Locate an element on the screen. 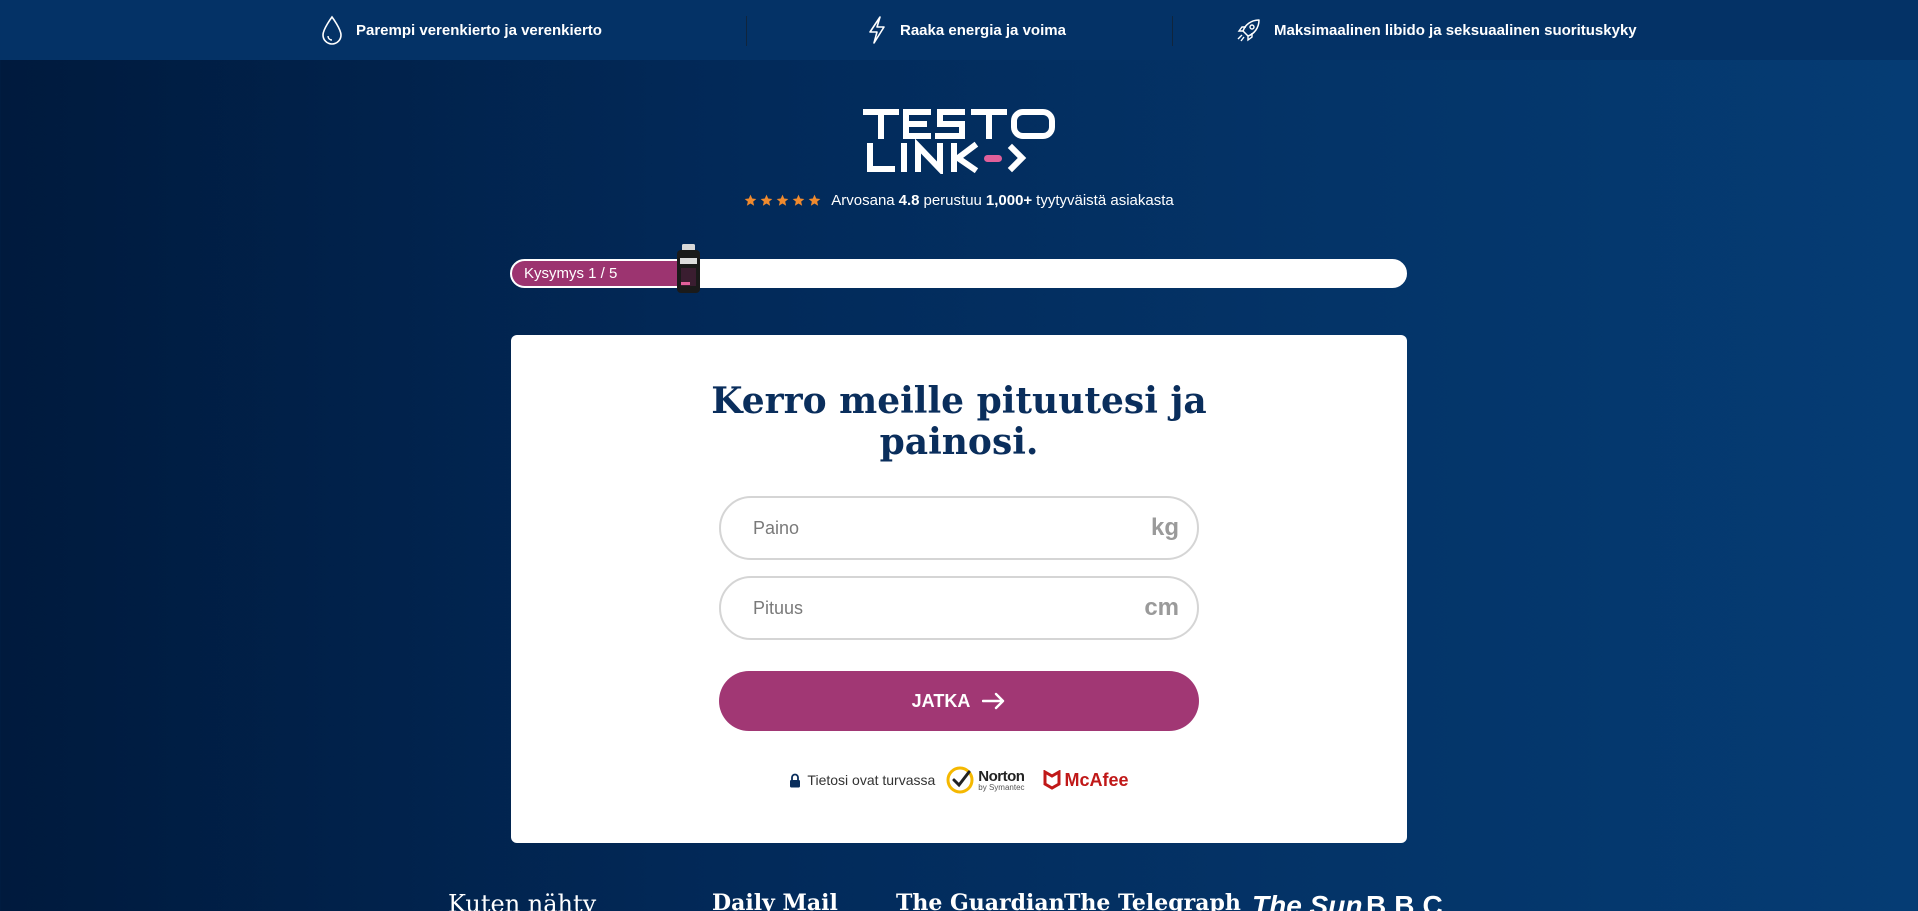 The height and width of the screenshot is (911, 1918). norton-badge: Norton by Symantec is located at coordinates (985, 780).